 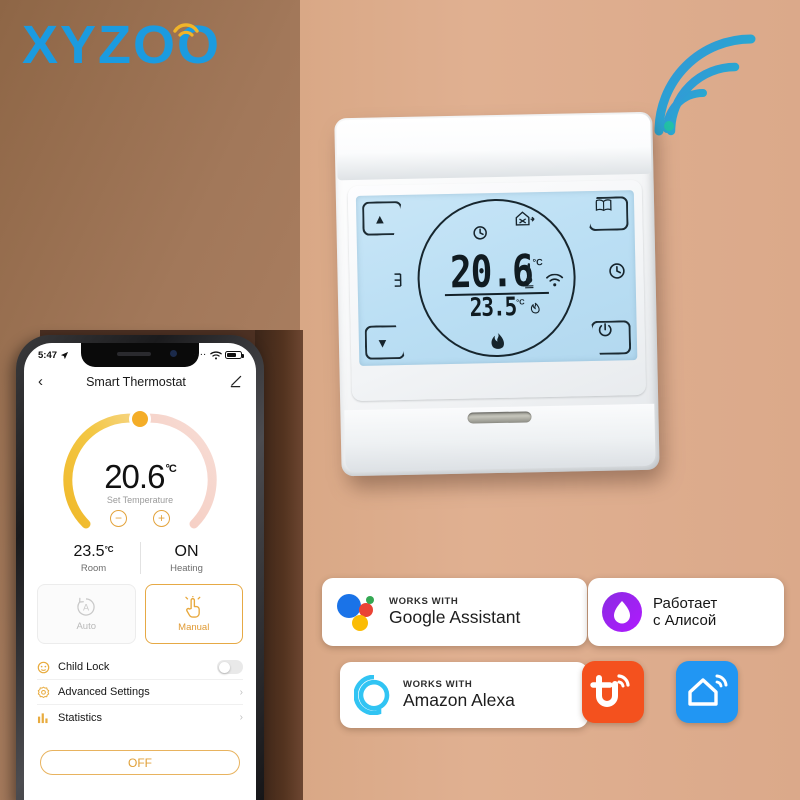 I want to click on tuya-icon, so click(x=613, y=692).